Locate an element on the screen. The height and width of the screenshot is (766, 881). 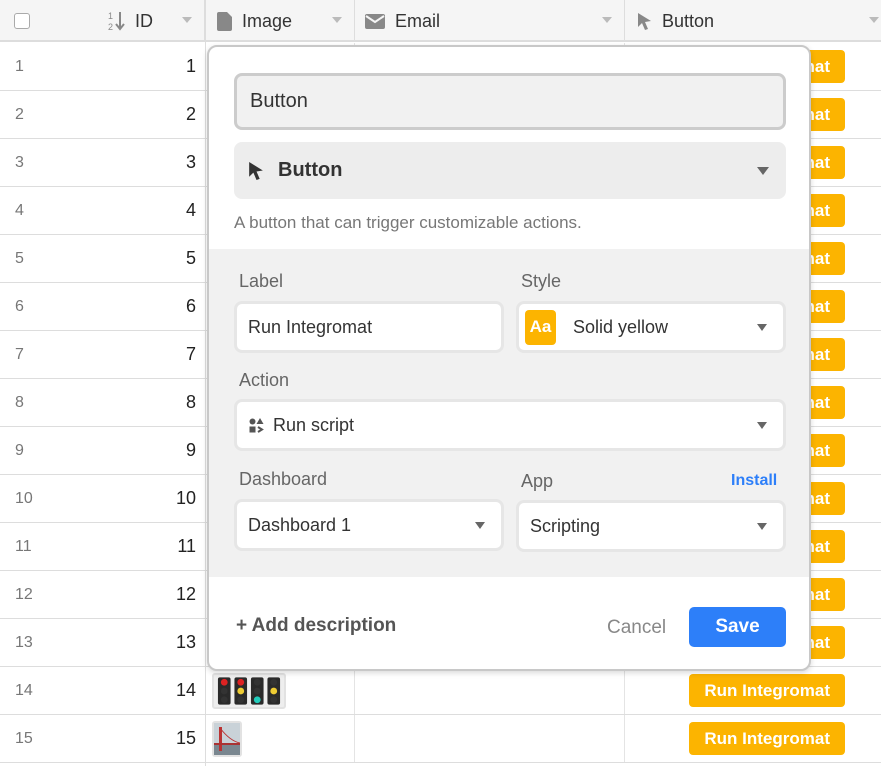
row-number: 6 is located at coordinates (19, 306).